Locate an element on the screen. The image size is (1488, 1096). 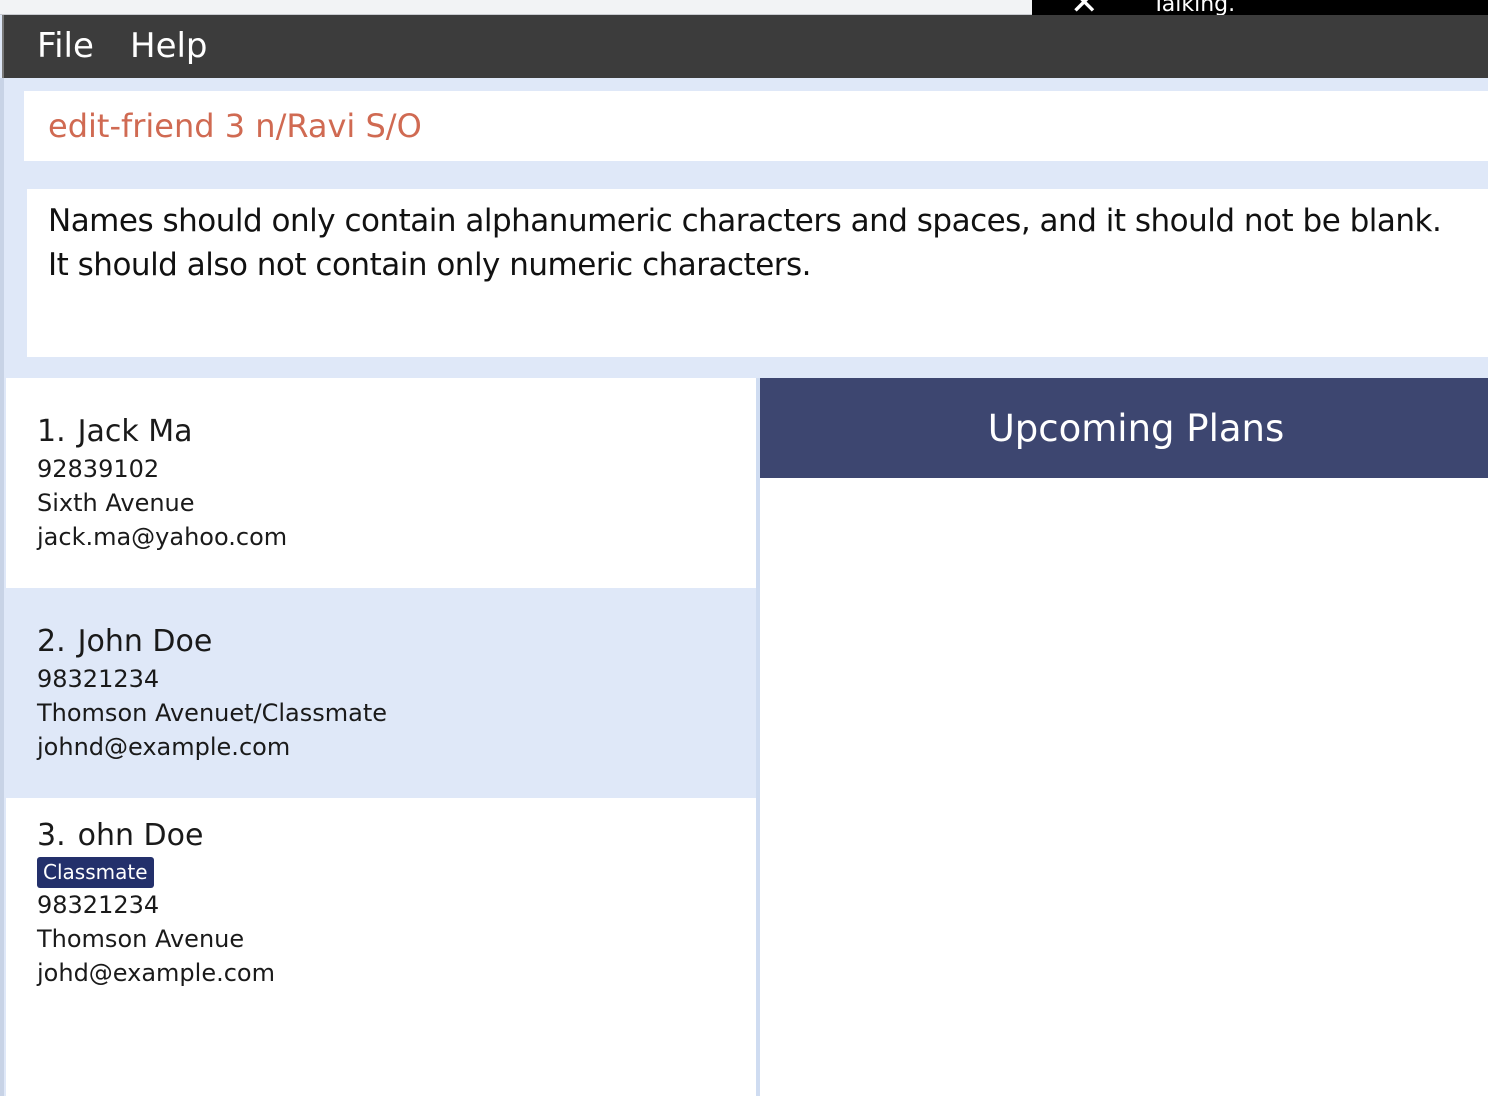
friend-phone: 92839102 is located at coordinates (98, 469).